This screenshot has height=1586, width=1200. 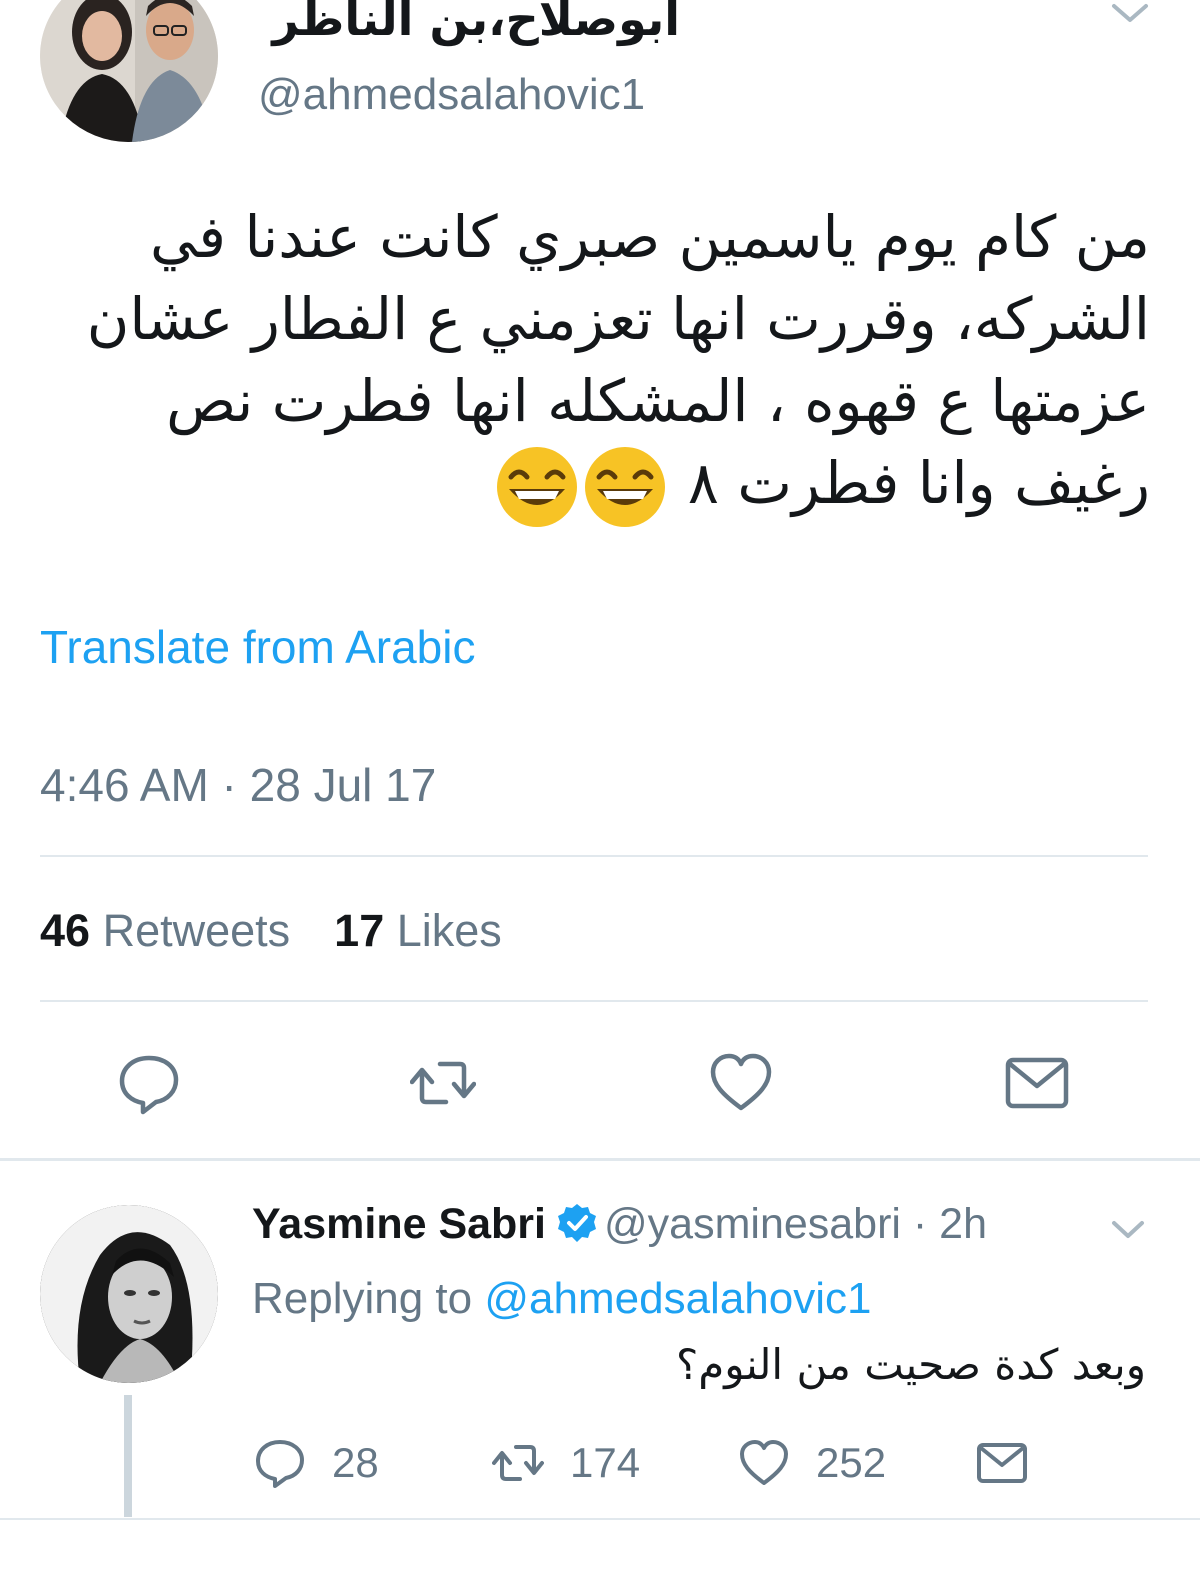 I want to click on thread-line, so click(x=128, y=1456).